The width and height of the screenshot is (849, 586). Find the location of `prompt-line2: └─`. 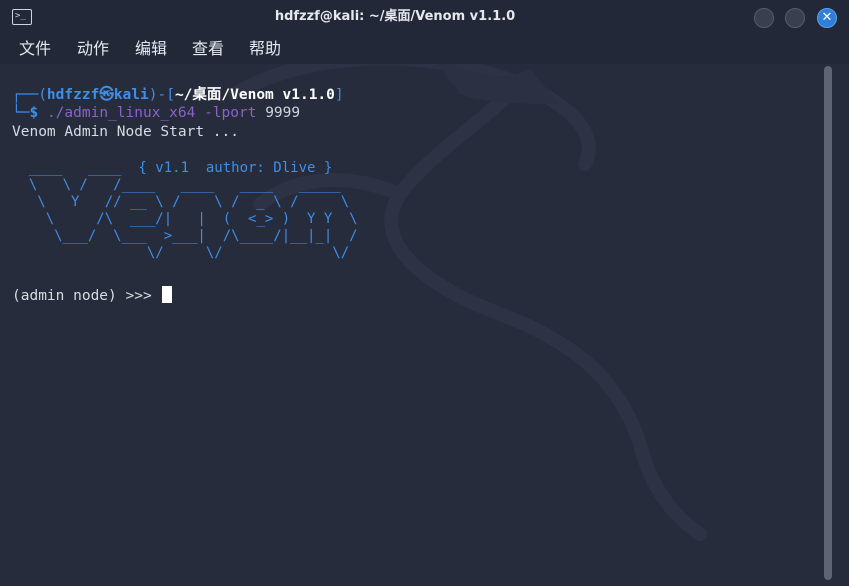

prompt-line2: └─ is located at coordinates (21, 113).